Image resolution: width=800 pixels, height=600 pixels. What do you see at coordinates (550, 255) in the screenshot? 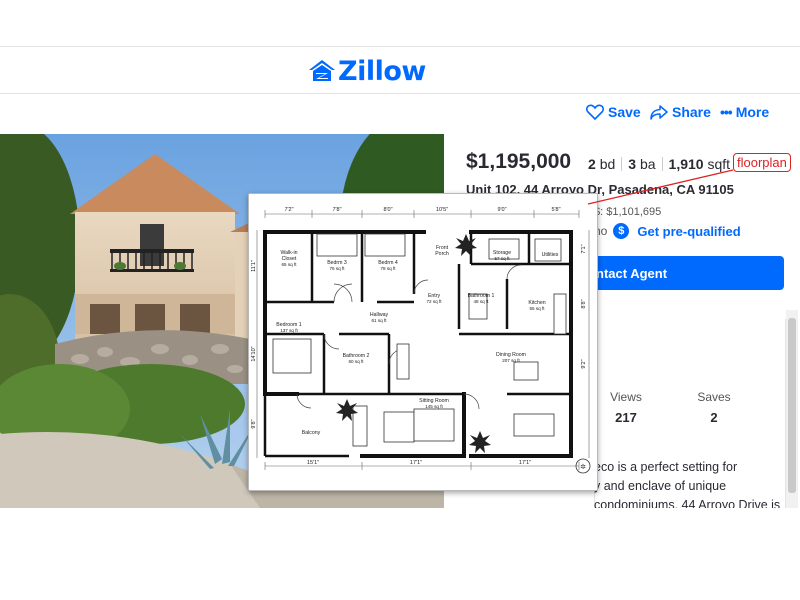
I see `room-label: Utilities` at bounding box center [550, 255].